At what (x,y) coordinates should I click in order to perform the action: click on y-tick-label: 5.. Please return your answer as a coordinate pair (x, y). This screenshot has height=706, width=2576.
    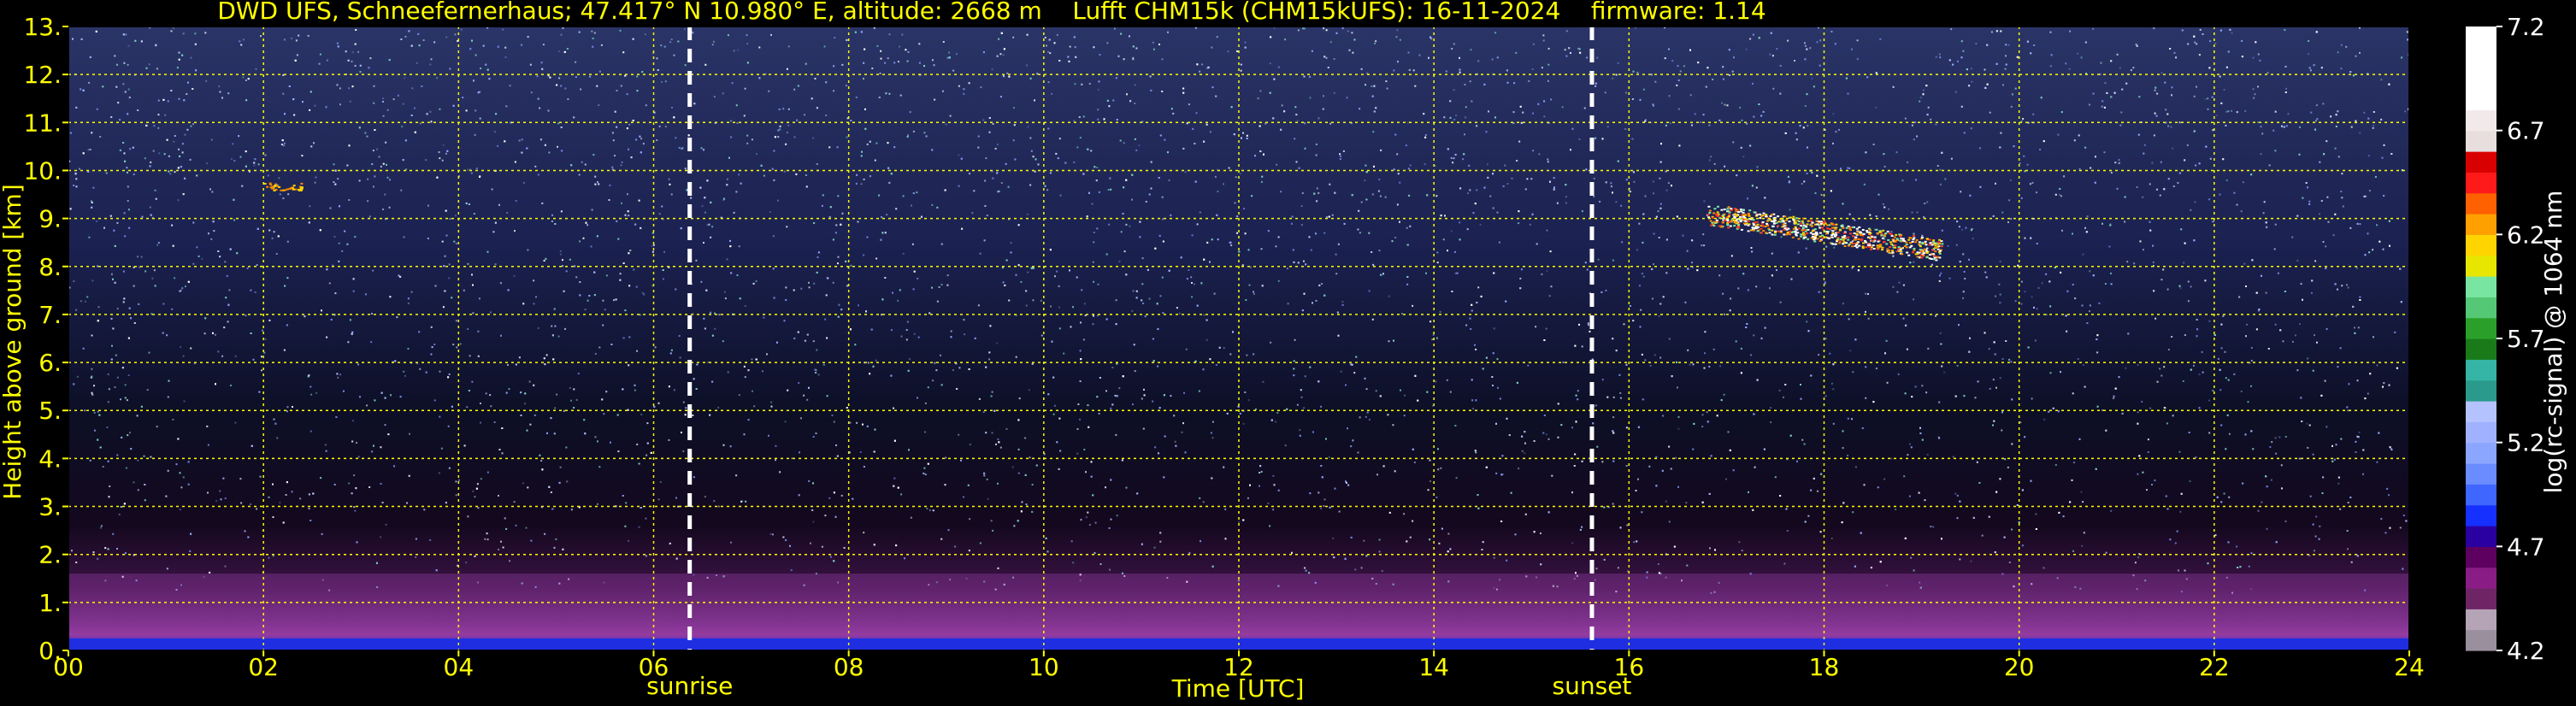
    Looking at the image, I should click on (50, 411).